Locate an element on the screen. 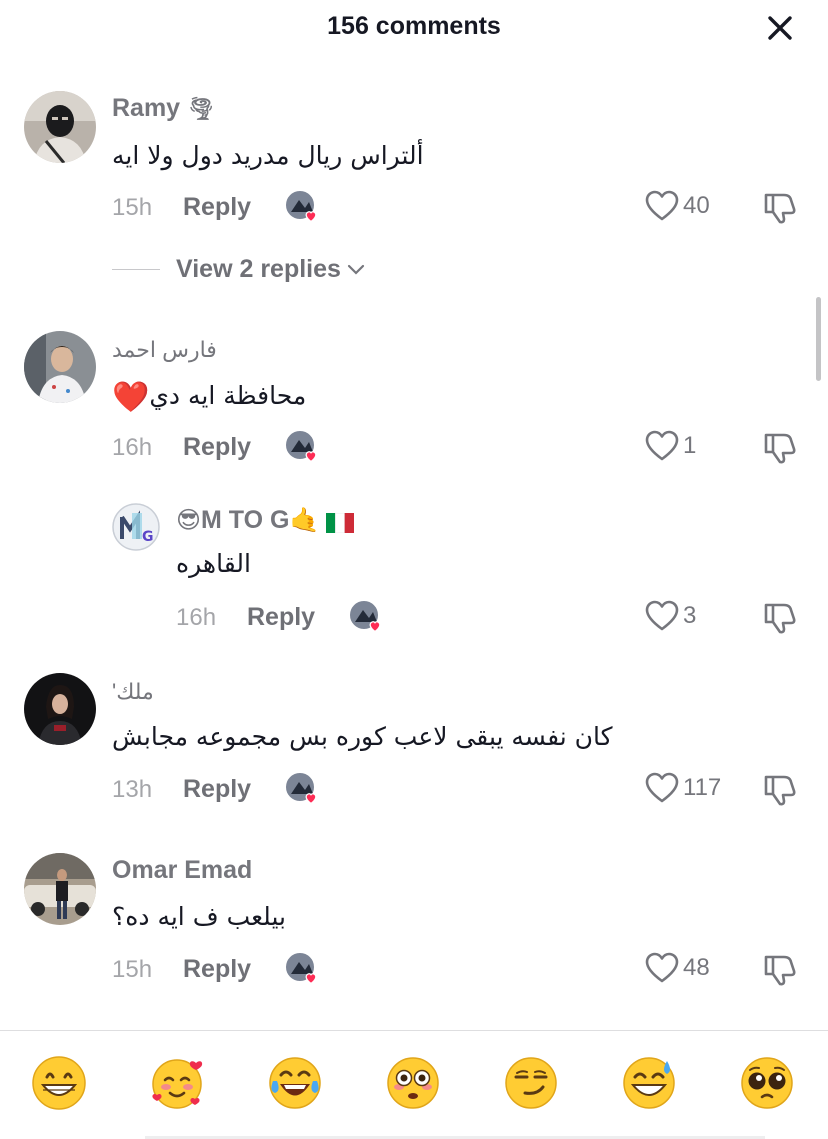 The image size is (828, 1139). comment-text: كان نفسه يبقى لاعب كوره بس مجموعه مجابش is located at coordinates (362, 736).